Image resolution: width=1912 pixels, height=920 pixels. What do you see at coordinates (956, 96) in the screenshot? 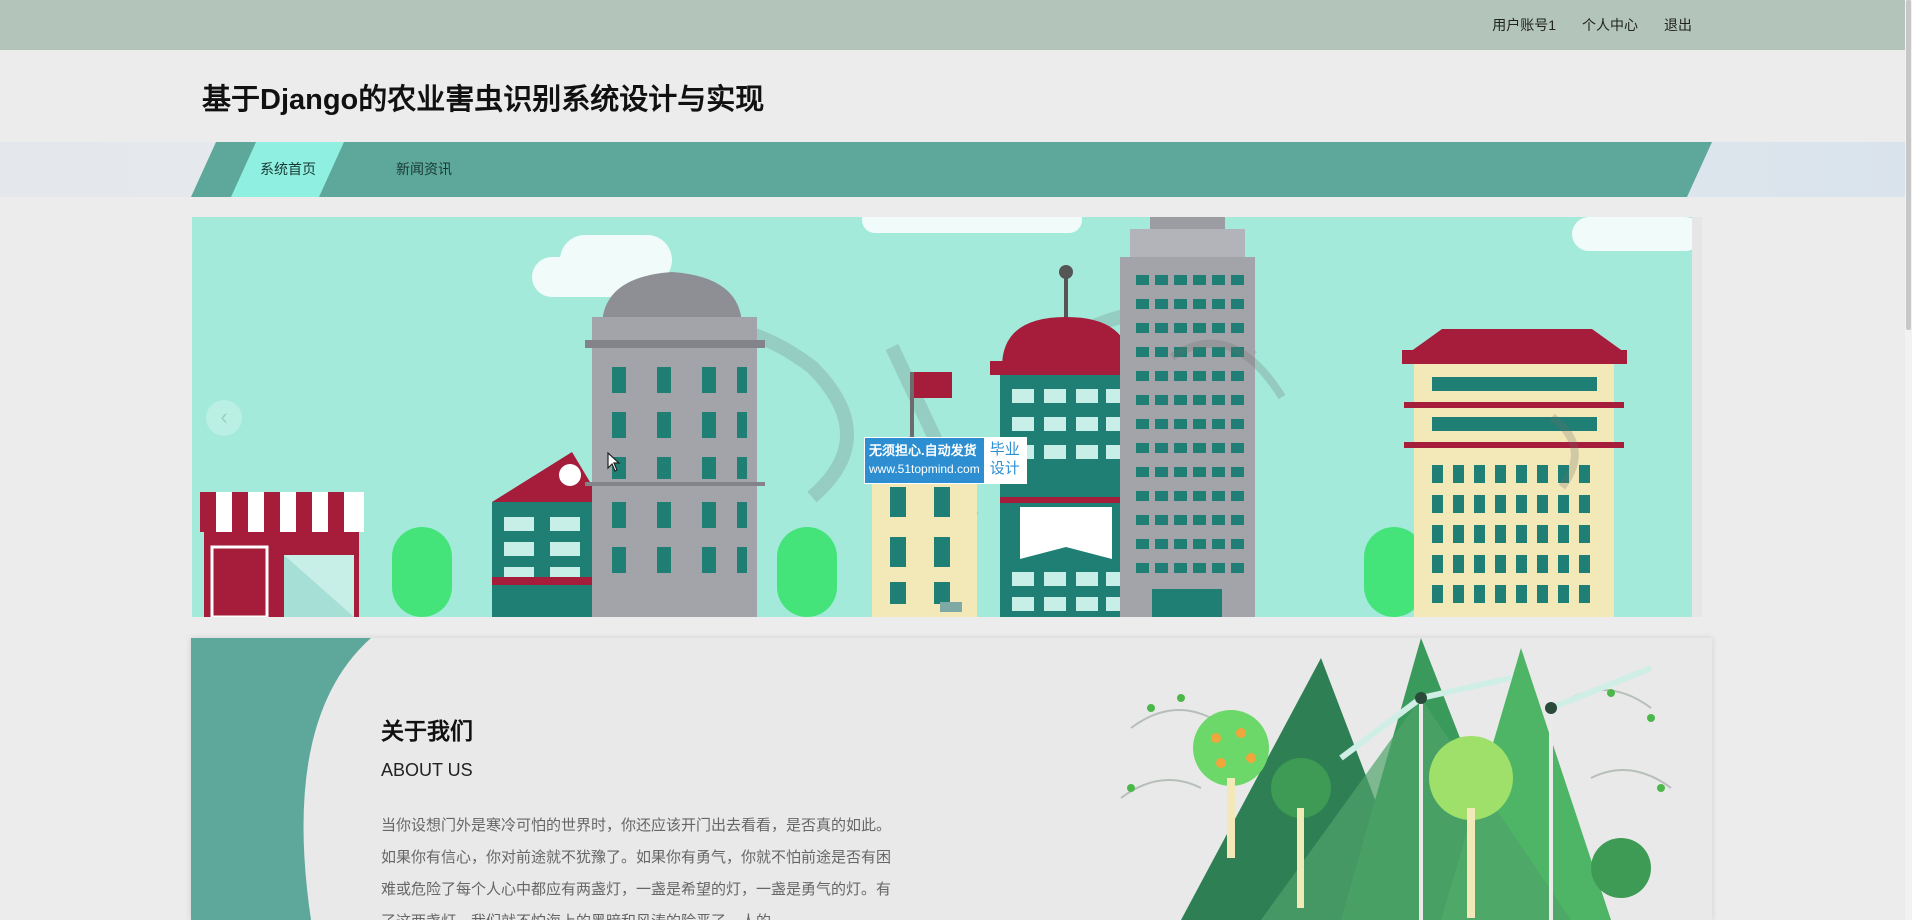
I see `site-header: 基于Django的农业害虫识别系统设计与实现` at bounding box center [956, 96].